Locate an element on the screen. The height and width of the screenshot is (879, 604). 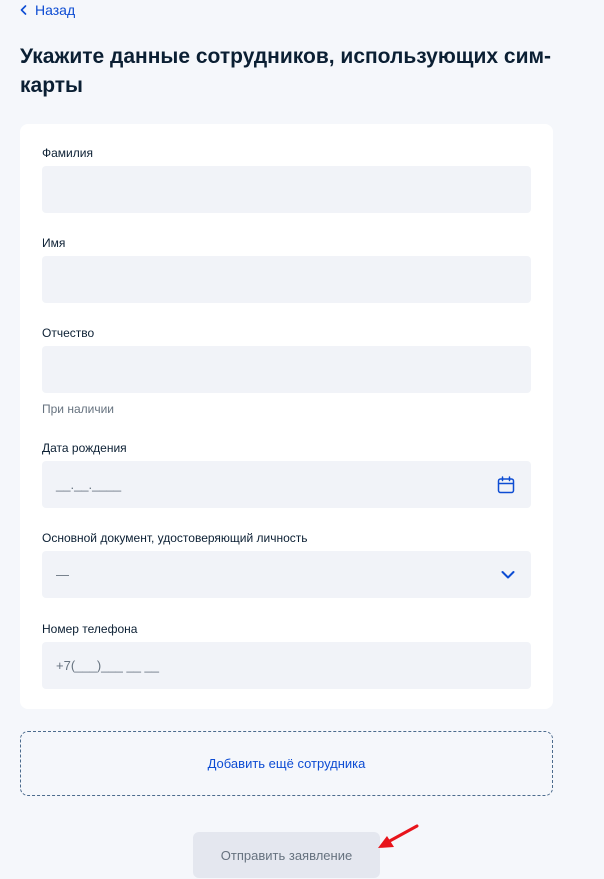
surname-label: Фамилия is located at coordinates (67, 153).